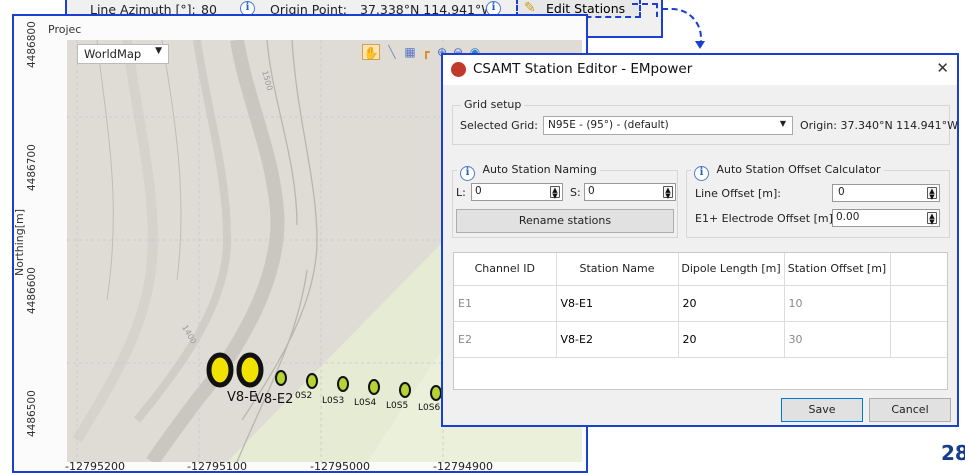 The width and height of the screenshot is (965, 473). I want to click on dialog-titlebar: CSAMT Station Editor - EMpower ✕, so click(700, 70).